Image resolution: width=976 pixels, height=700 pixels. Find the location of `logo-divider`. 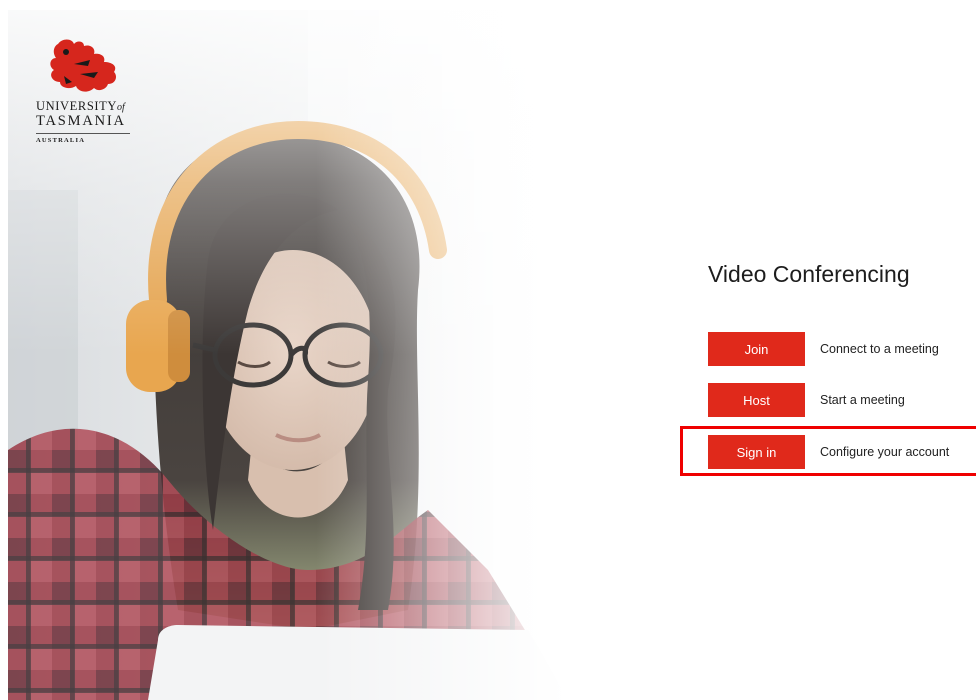

logo-divider is located at coordinates (83, 133).